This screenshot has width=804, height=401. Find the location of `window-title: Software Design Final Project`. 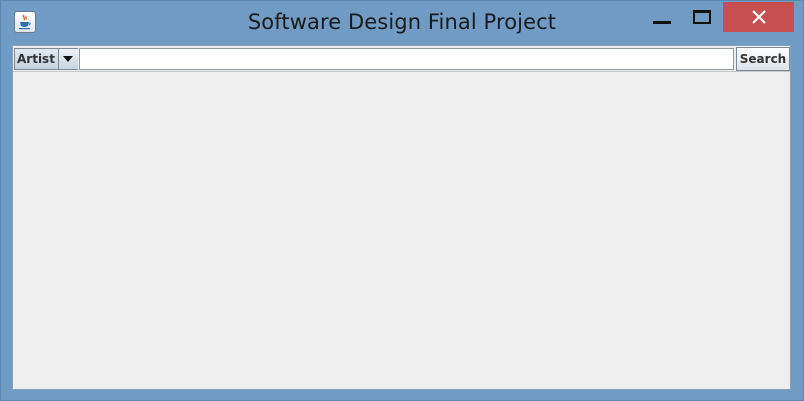

window-title: Software Design Final Project is located at coordinates (402, 22).